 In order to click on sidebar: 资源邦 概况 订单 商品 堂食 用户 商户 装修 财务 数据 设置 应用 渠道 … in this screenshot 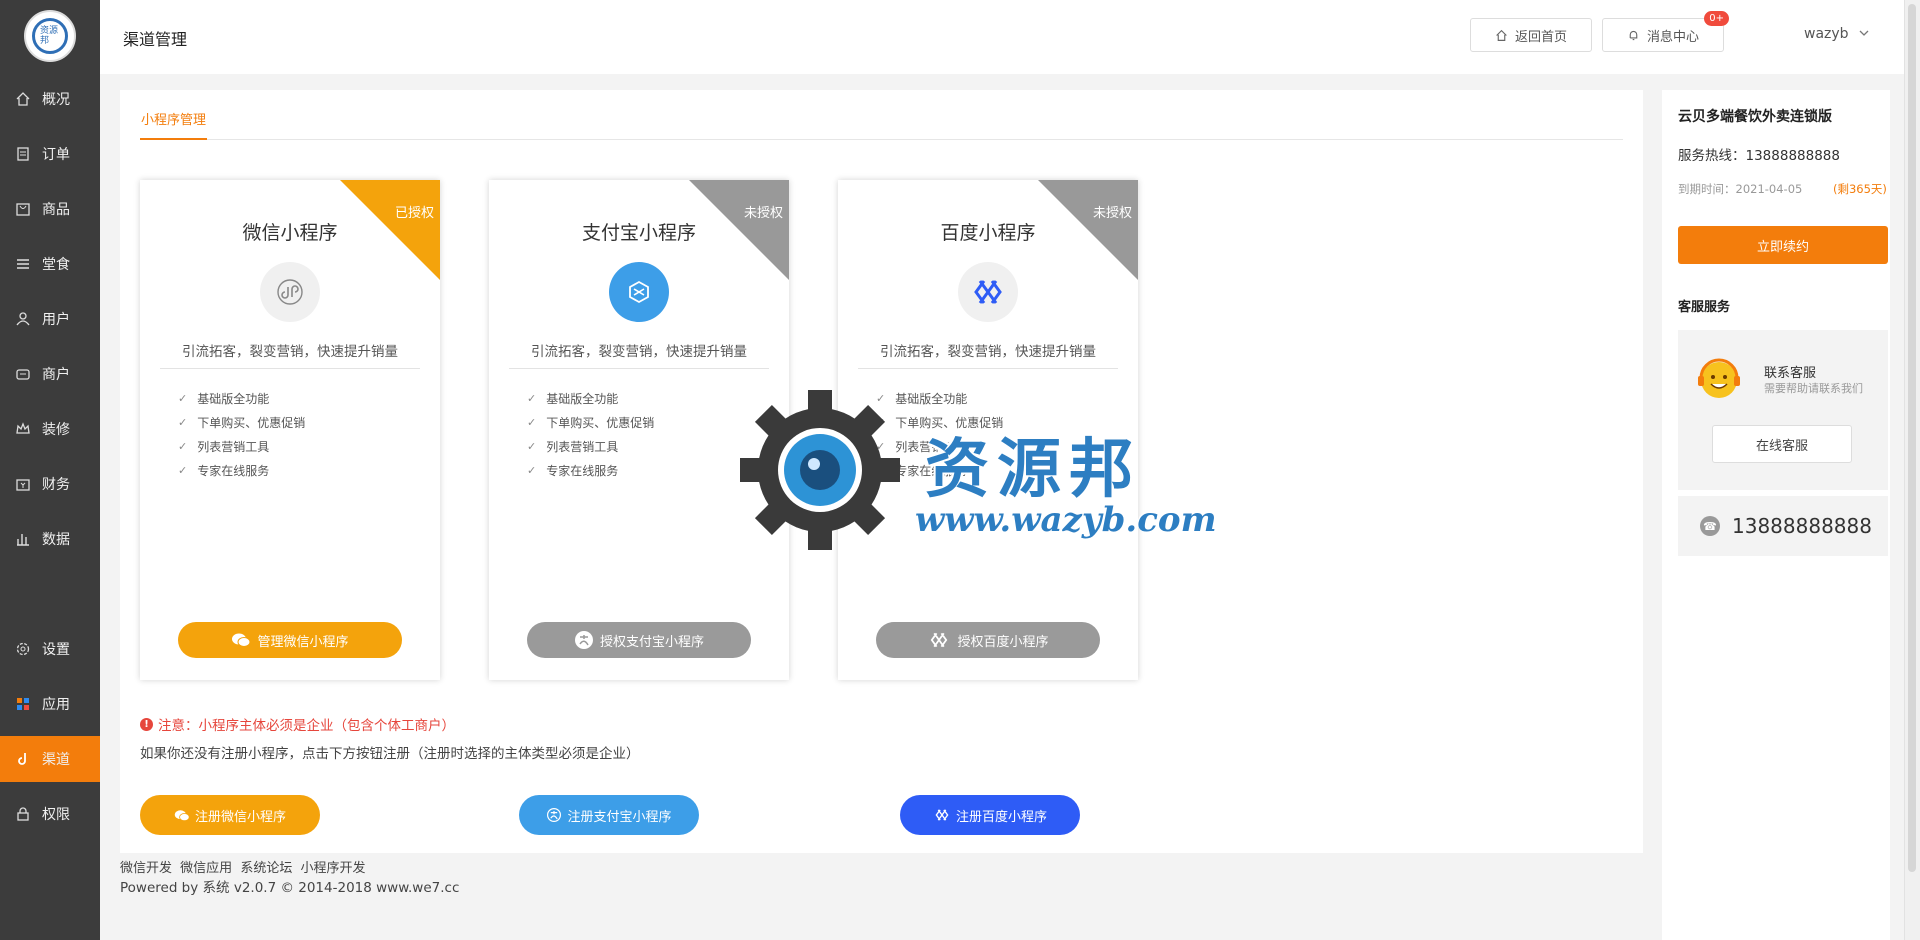, I will do `click(50, 470)`.